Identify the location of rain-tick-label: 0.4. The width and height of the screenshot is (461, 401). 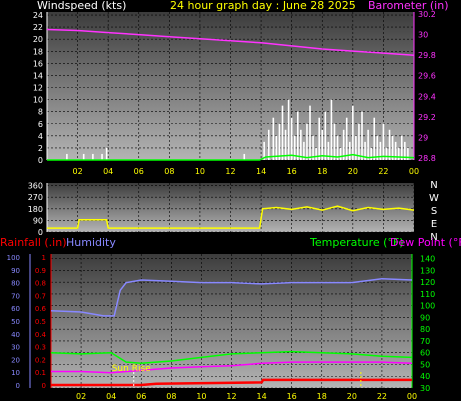
(41, 335).